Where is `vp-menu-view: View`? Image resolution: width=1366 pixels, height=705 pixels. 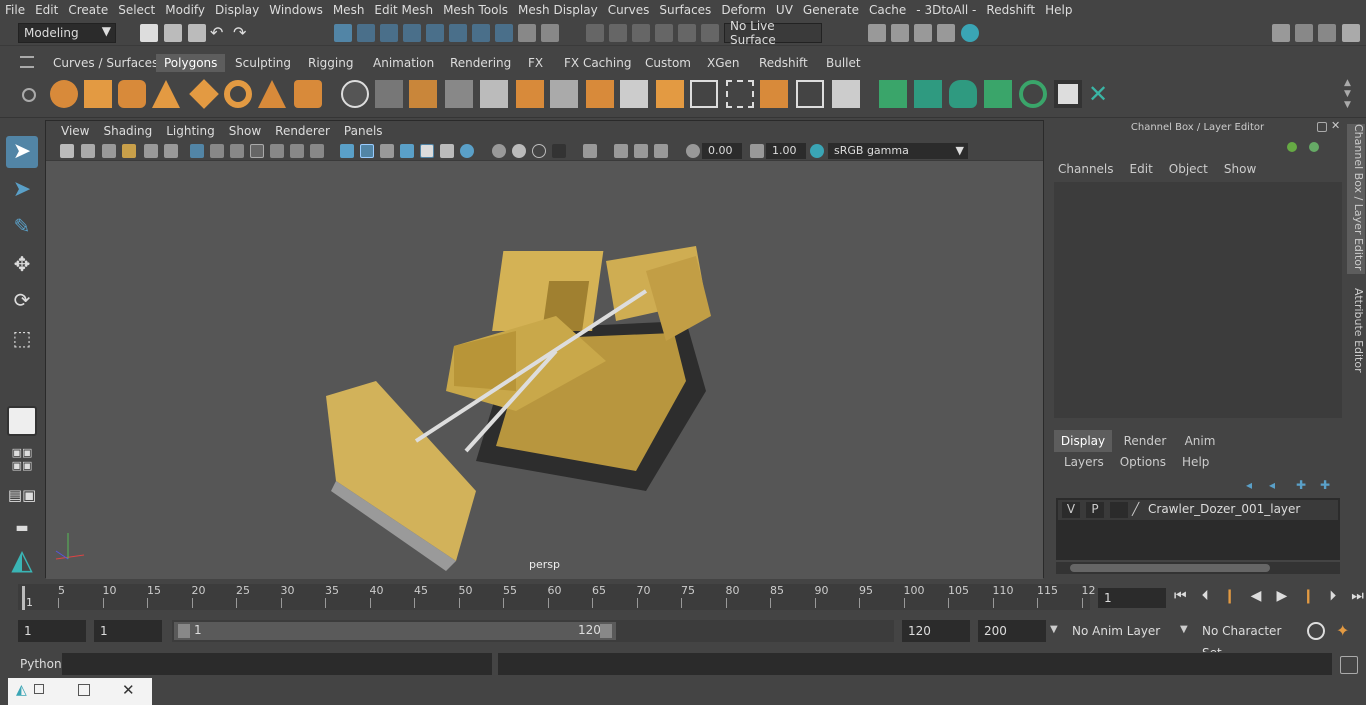
vp-menu-view: View is located at coordinates (75, 131).